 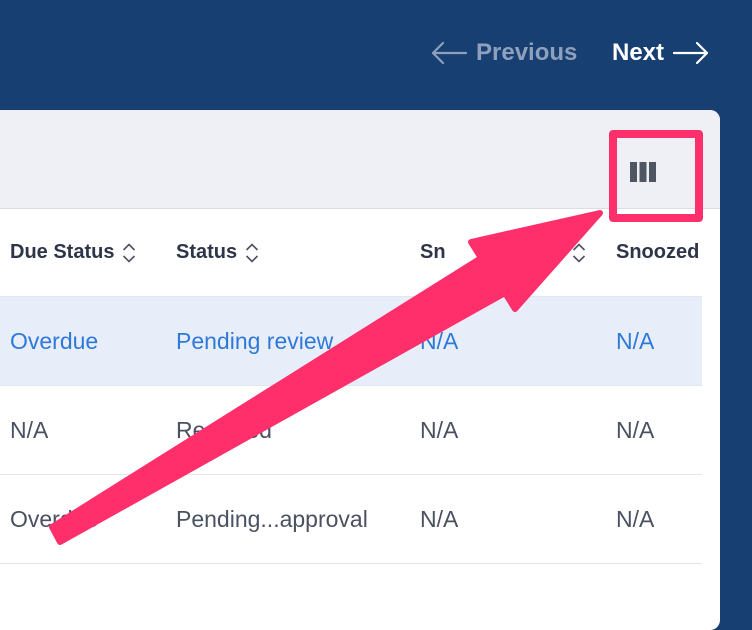 What do you see at coordinates (351, 253) in the screenshot?
I see `table-header: Due Status Status Sn Snoozed` at bounding box center [351, 253].